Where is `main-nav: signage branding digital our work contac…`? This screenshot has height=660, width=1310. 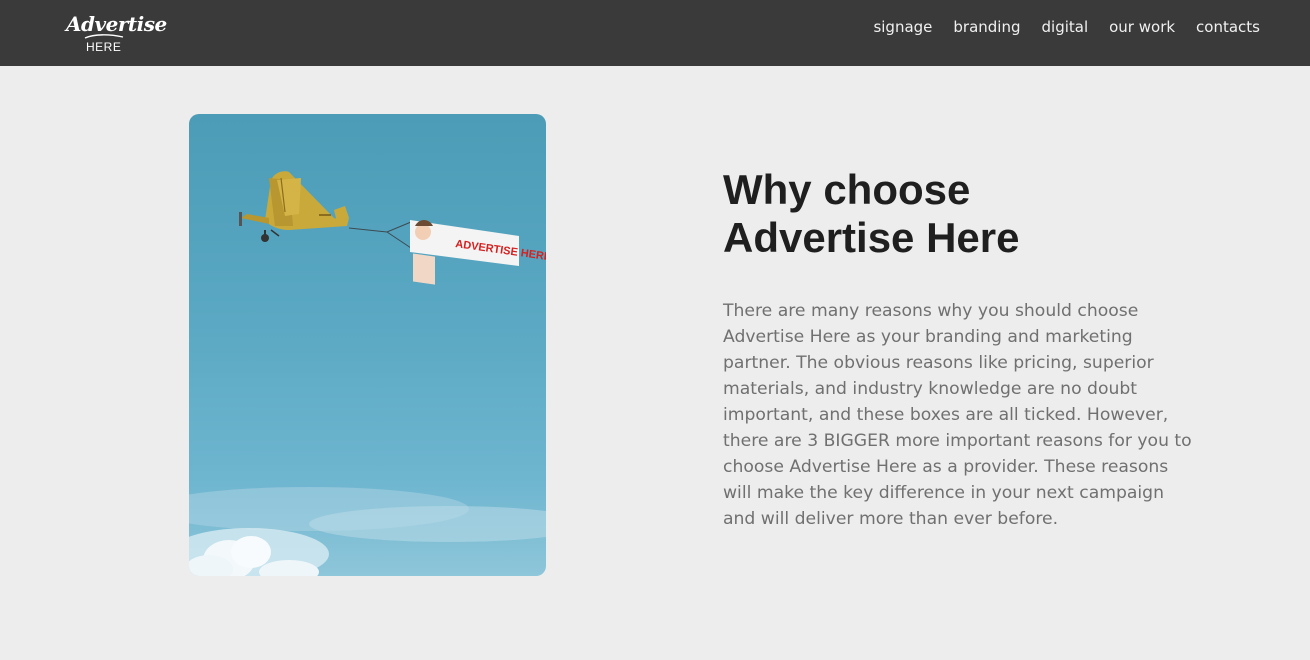
main-nav: signage branding digital our work contac… is located at coordinates (1056, 27).